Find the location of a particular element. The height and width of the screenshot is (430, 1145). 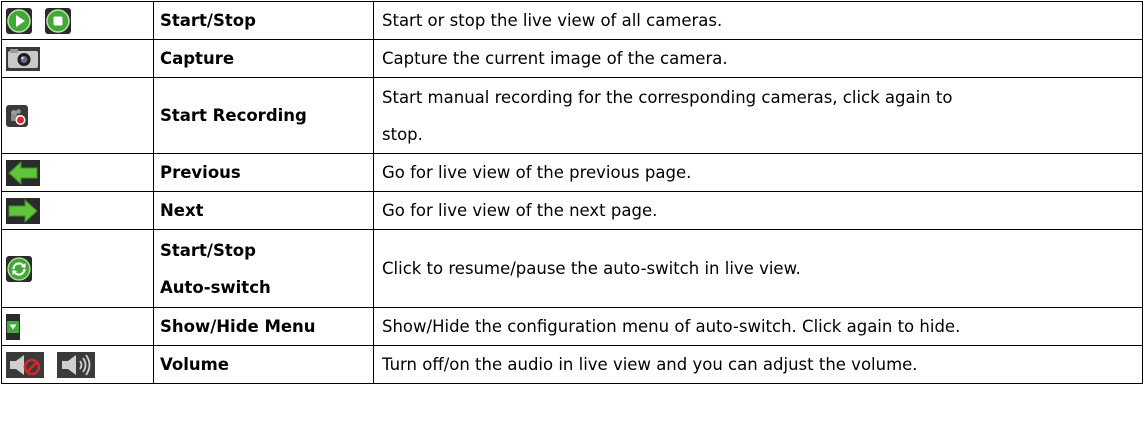

stop-icon is located at coordinates (58, 20).